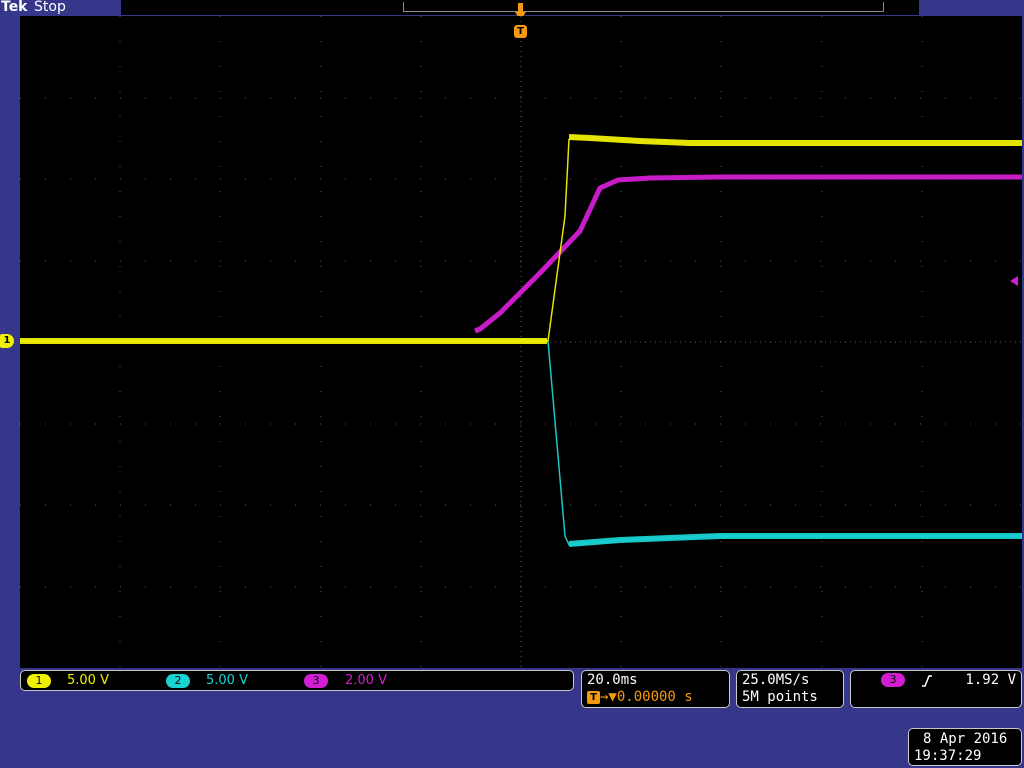 The image size is (1024, 768). I want to click on ch2-scale: 5.00 V, so click(227, 681).